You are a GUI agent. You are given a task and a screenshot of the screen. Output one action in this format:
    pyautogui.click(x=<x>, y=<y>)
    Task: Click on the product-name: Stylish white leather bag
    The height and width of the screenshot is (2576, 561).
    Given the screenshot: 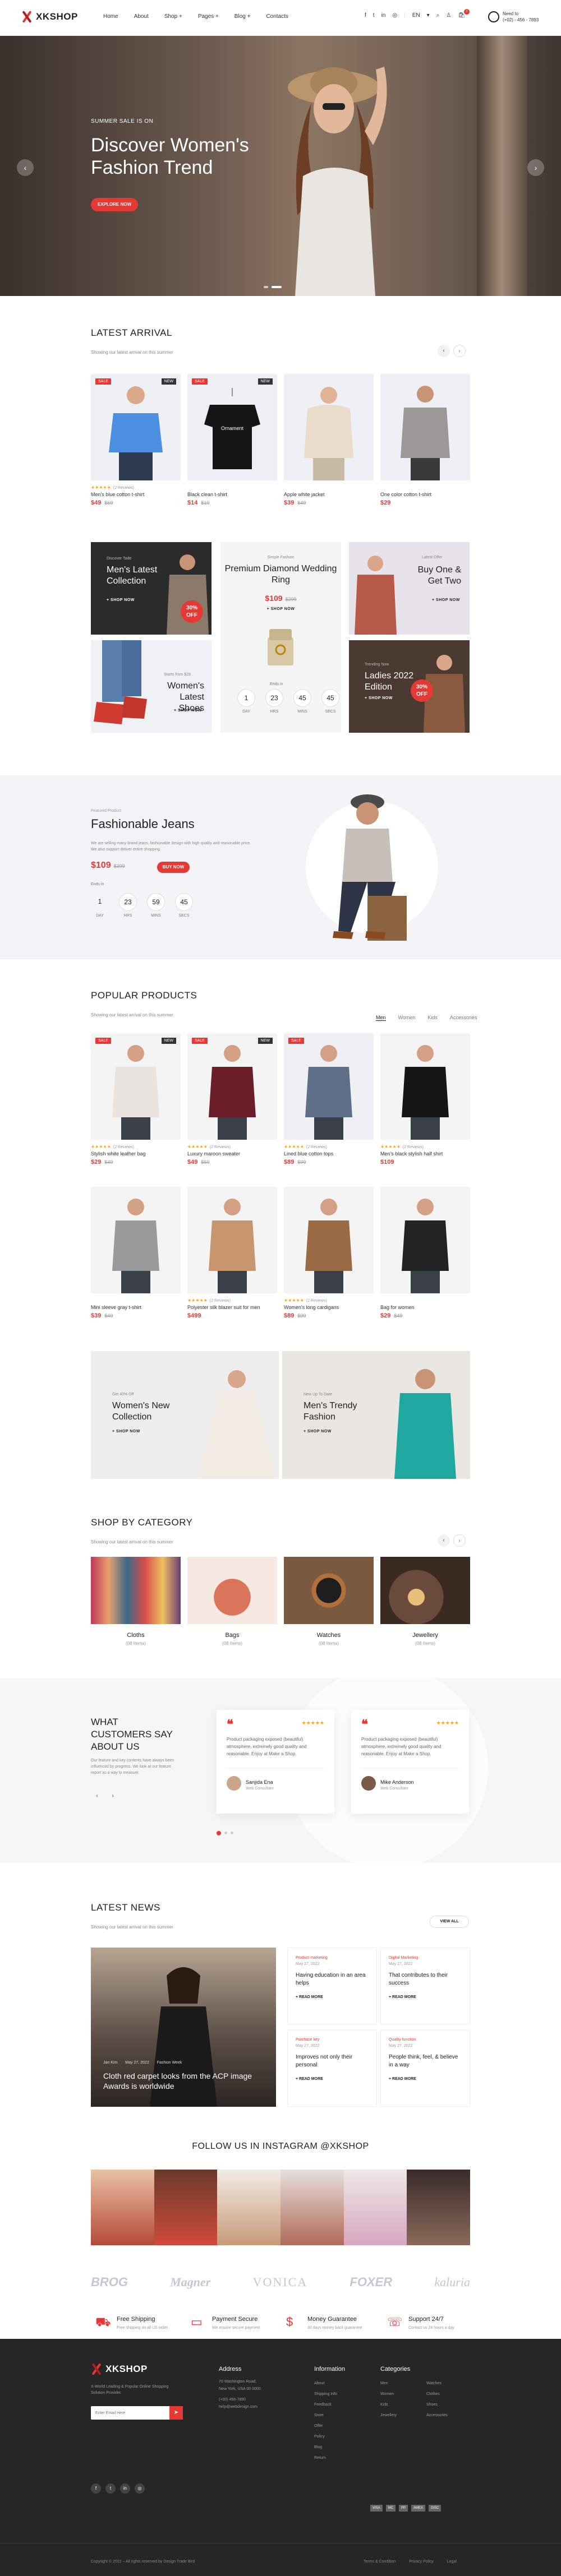 What is the action you would take?
    pyautogui.click(x=136, y=1154)
    